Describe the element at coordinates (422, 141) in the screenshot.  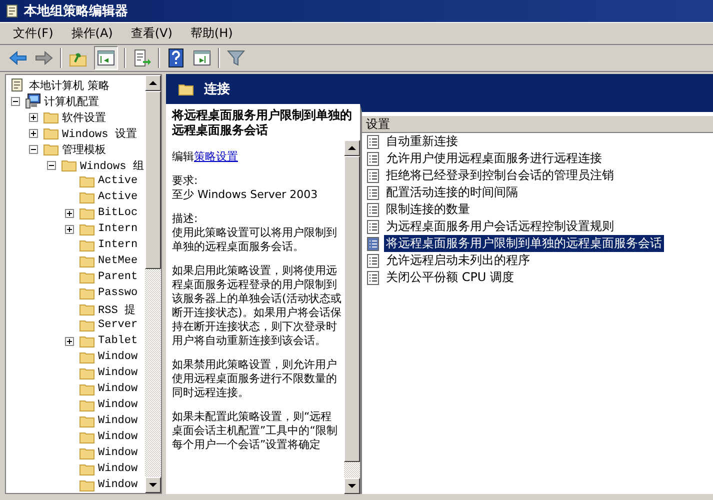
I see `setting-item: 自动重新连接` at that location.